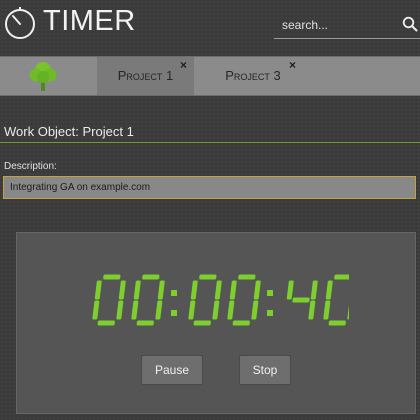 Image resolution: width=420 pixels, height=420 pixels. Describe the element at coordinates (209, 187) in the screenshot. I see `description-field` at that location.